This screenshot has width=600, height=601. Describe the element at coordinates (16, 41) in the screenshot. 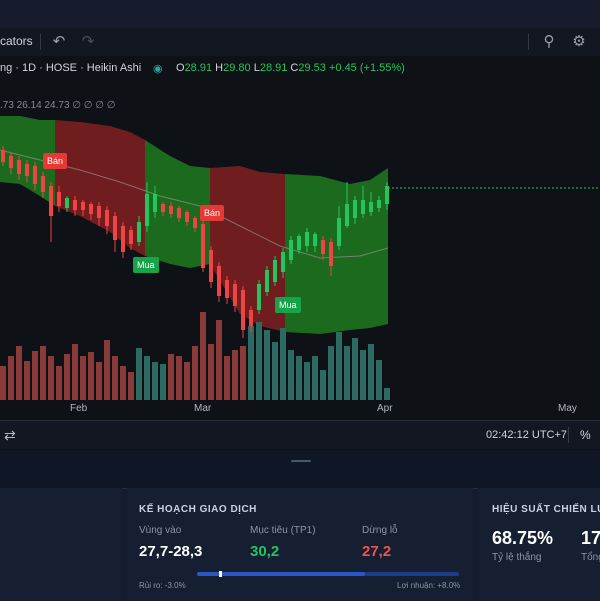

I see `indicators-button: cators` at that location.